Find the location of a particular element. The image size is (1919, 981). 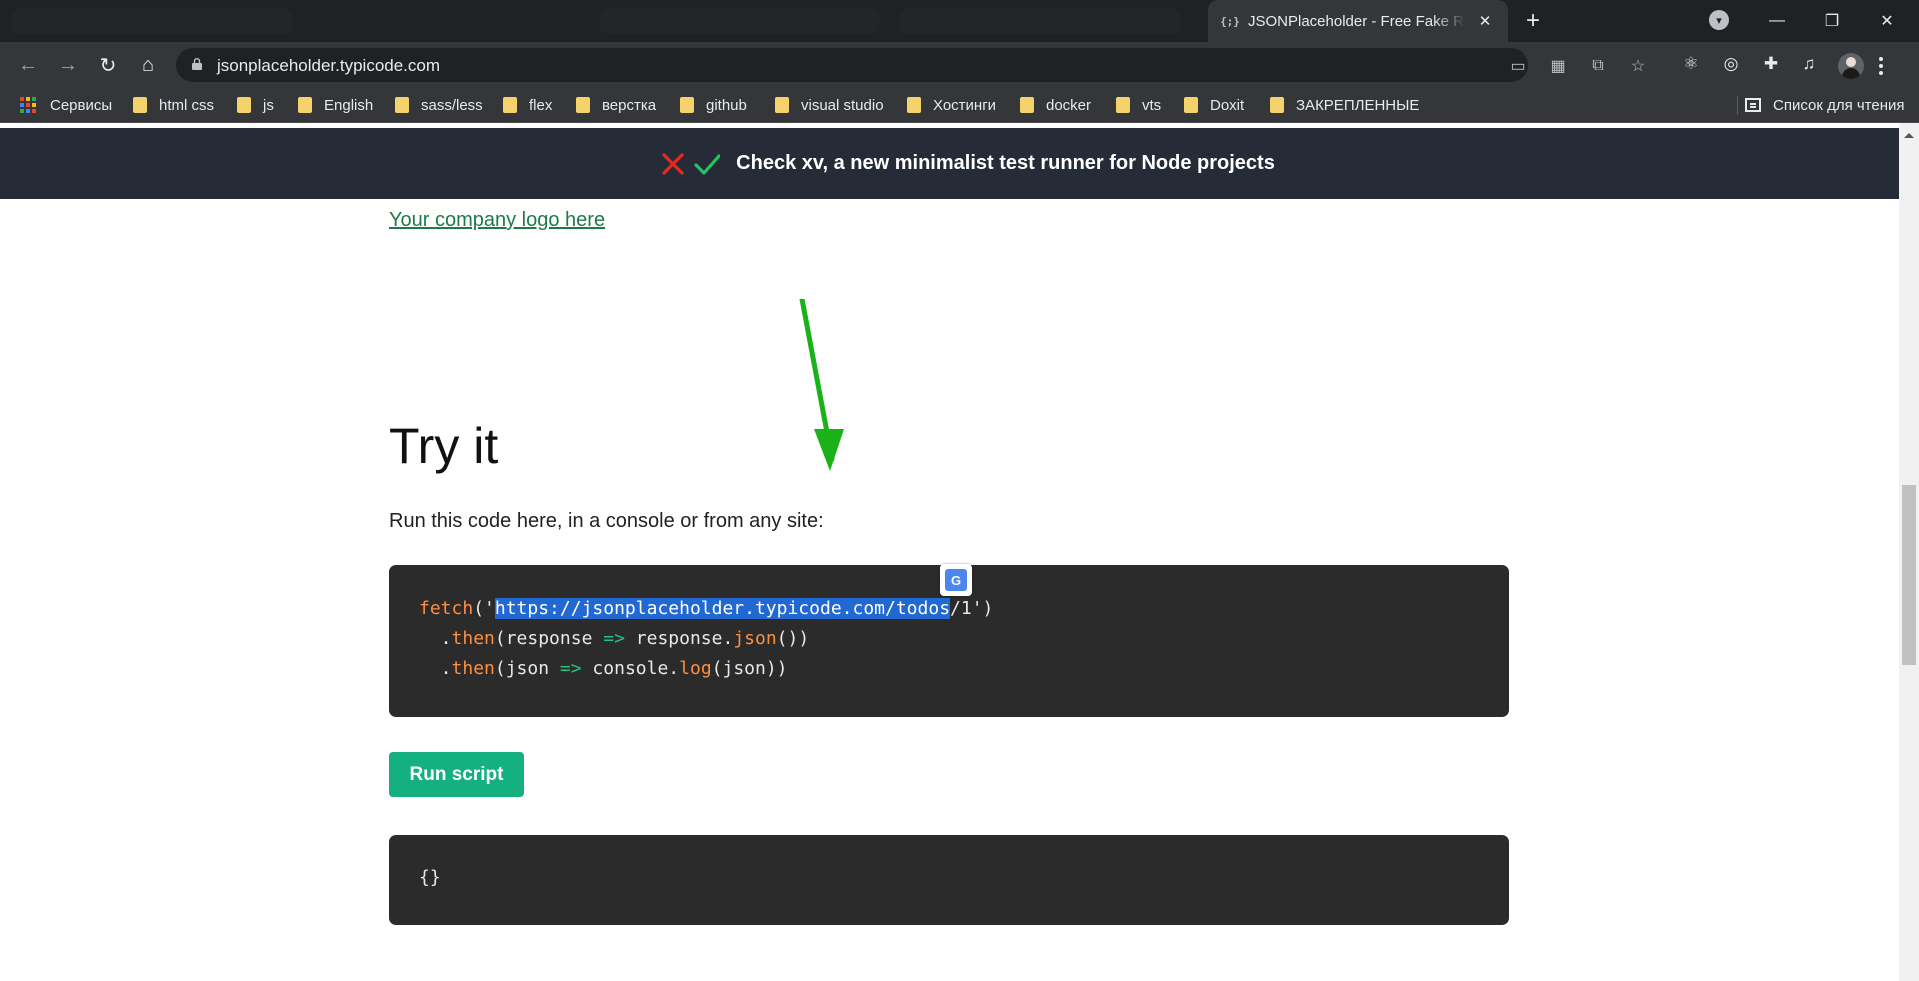

minimize-icon: — is located at coordinates (1777, 21).